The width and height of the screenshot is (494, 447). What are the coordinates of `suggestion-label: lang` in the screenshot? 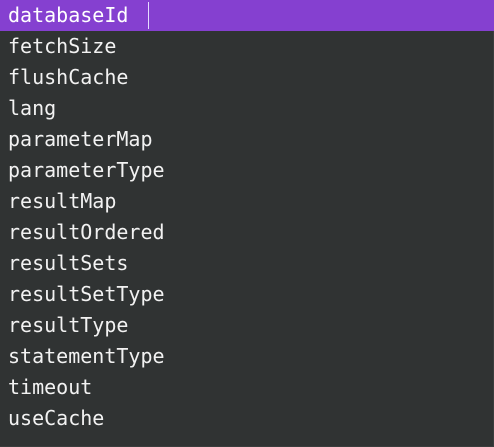 It's located at (32, 108).